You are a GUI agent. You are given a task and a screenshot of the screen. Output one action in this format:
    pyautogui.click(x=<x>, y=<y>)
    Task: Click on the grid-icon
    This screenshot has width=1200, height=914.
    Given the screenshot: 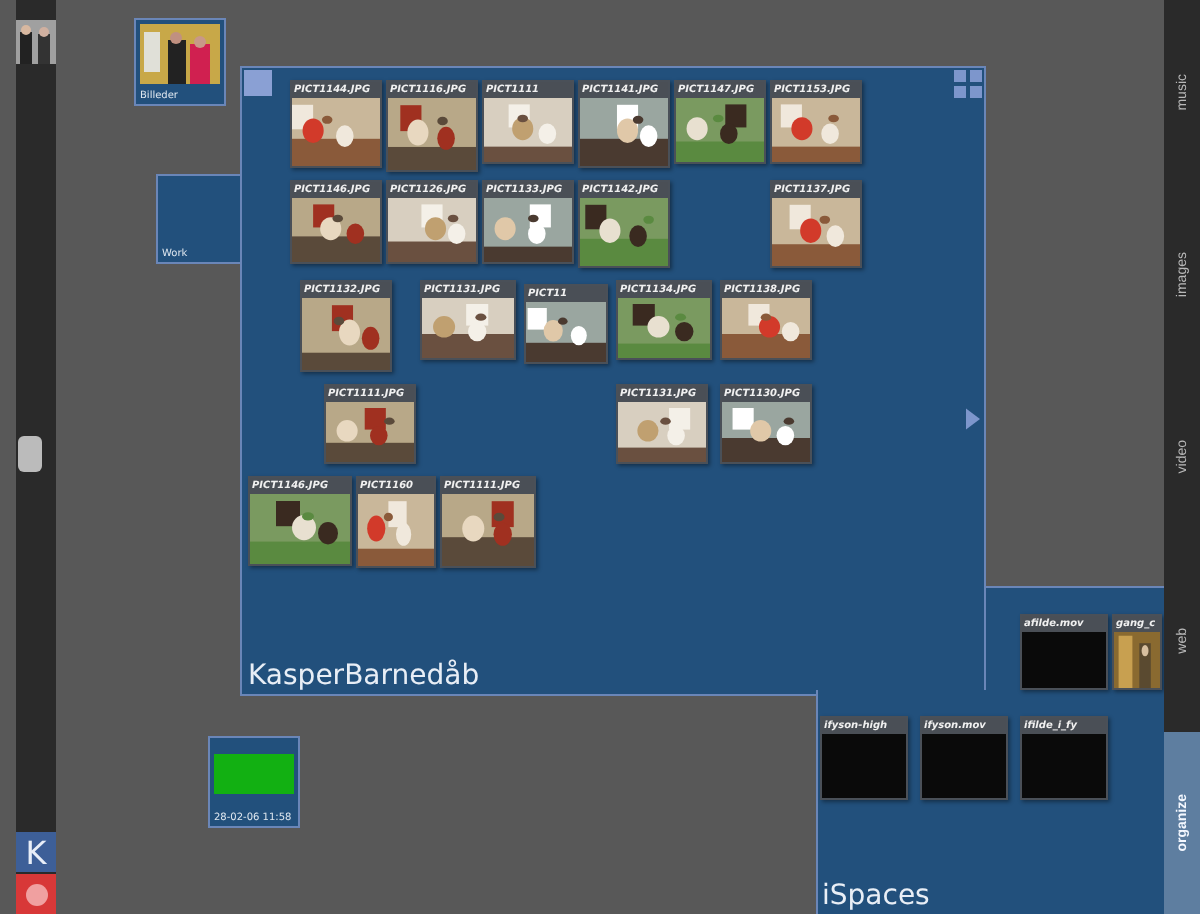 What is the action you would take?
    pyautogui.click(x=968, y=84)
    